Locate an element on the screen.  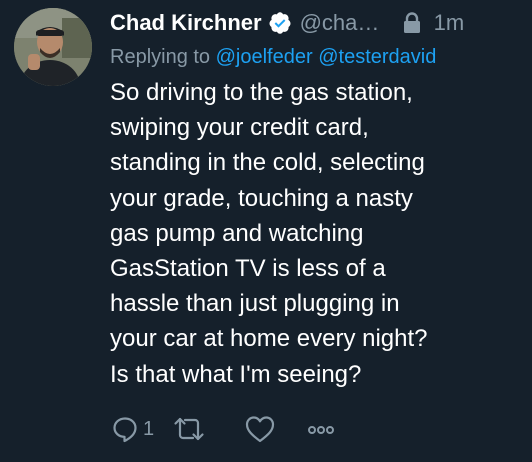
display-name: Chad Kirchner is located at coordinates (186, 23).